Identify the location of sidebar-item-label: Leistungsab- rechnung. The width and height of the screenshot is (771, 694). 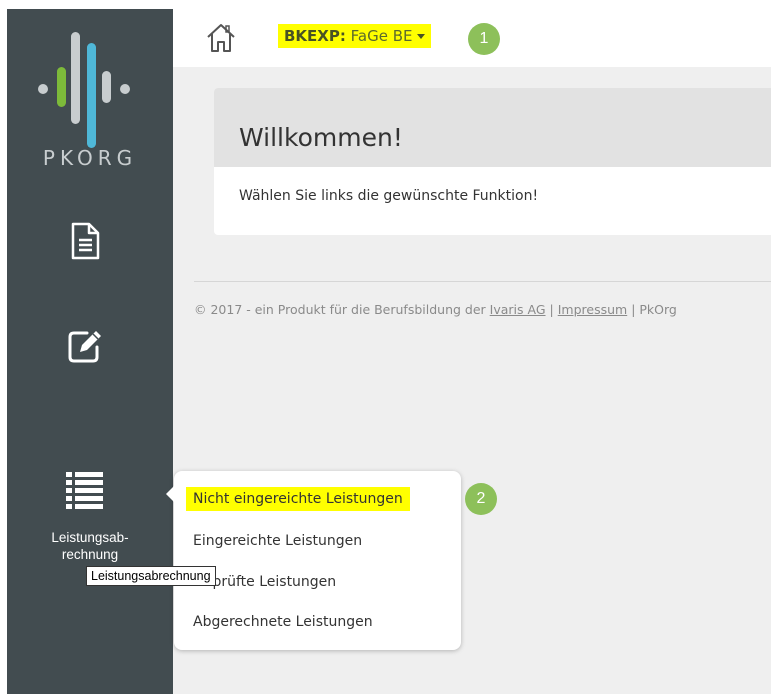
(90, 546).